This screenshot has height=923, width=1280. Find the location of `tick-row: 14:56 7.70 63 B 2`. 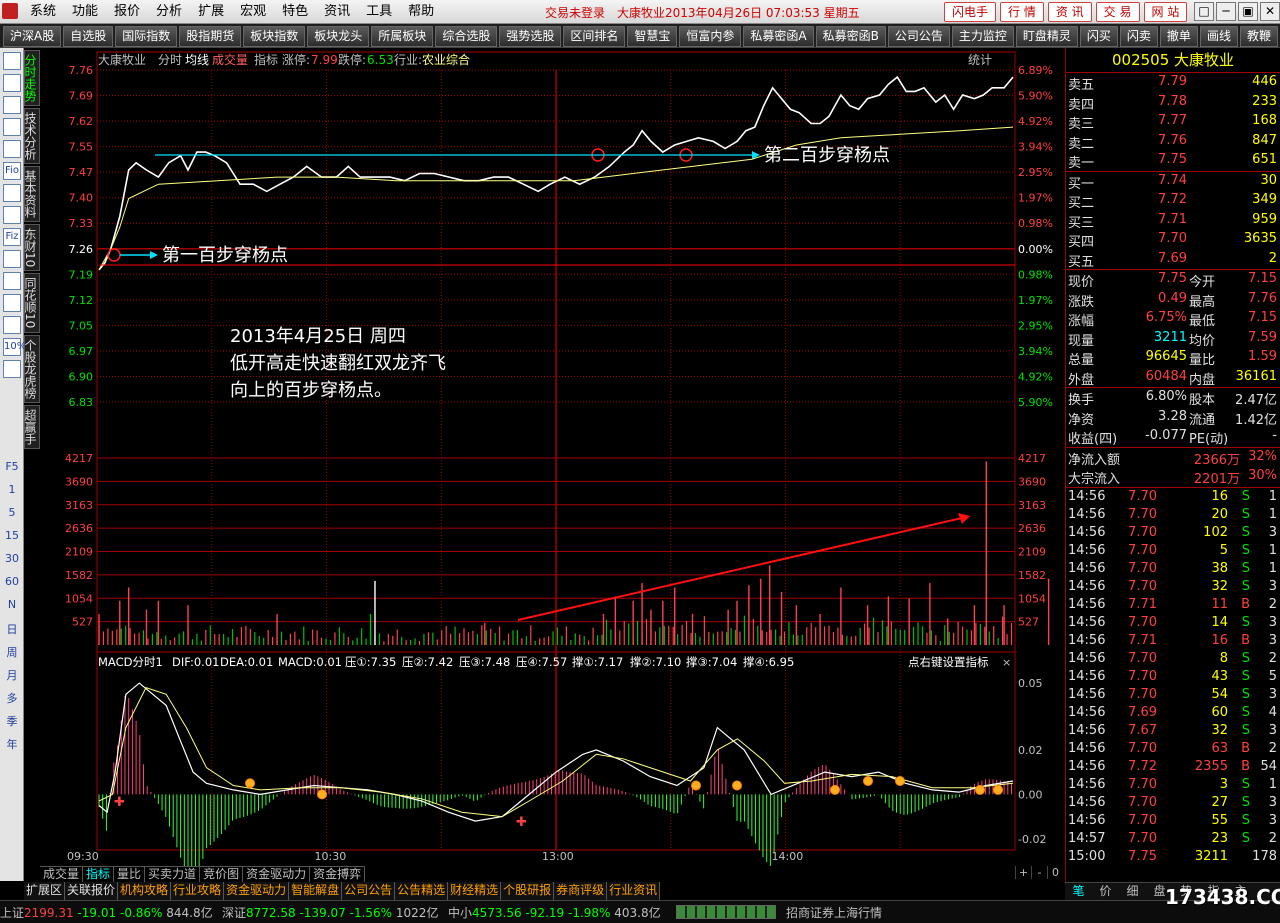

tick-row: 14:56 7.70 63 B 2 is located at coordinates (1173, 749).